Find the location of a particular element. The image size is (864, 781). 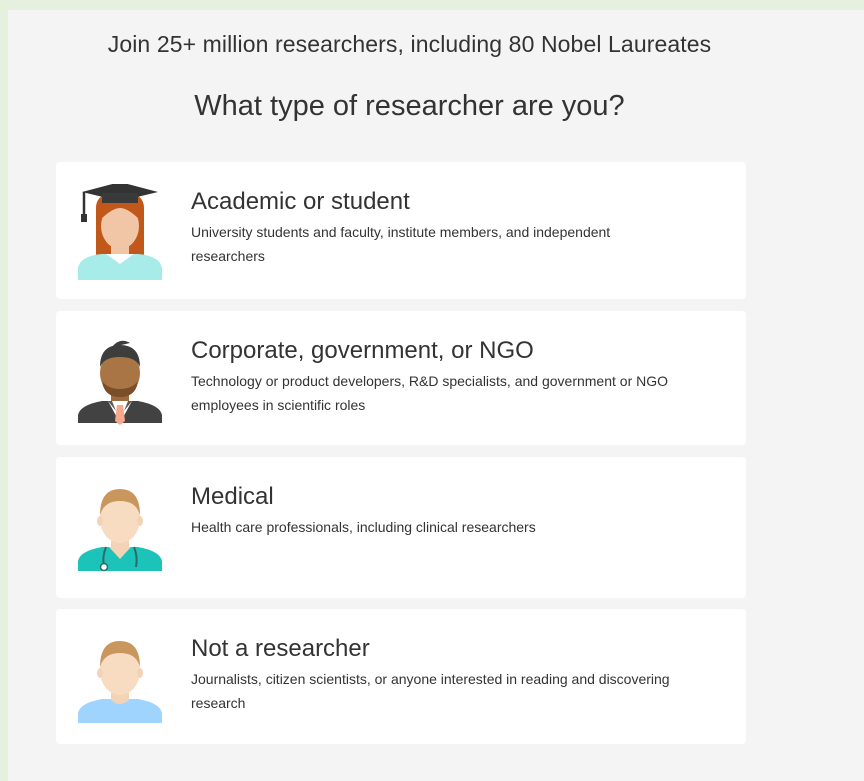

page-title: What type of researcher are you? is located at coordinates (409, 106).